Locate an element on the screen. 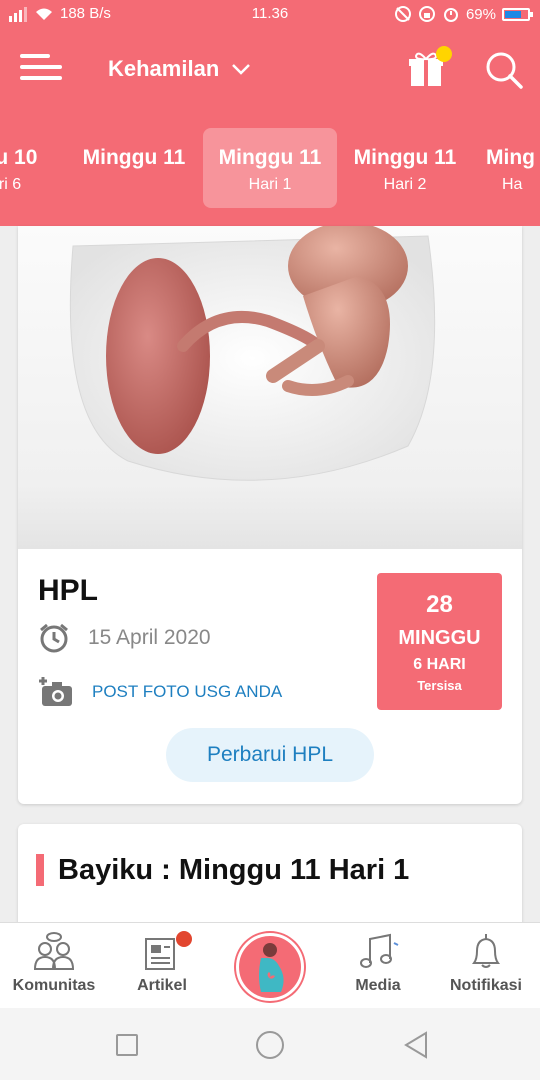 The image size is (540, 1080). remaining-unit: MINGGU is located at coordinates (439, 638).